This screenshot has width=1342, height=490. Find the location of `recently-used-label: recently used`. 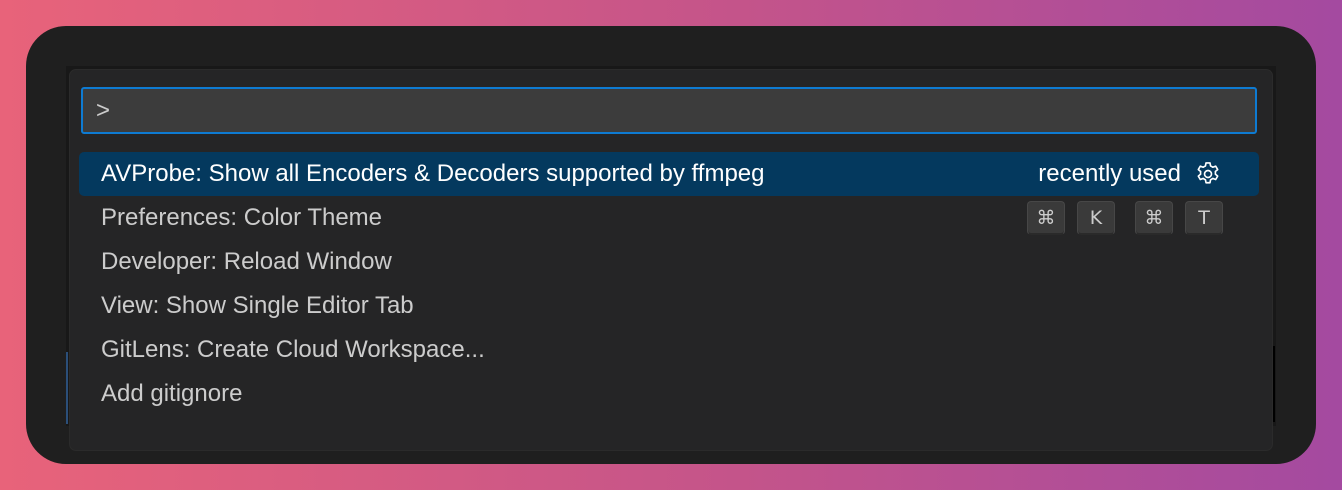

recently-used-label: recently used is located at coordinates (1109, 173).